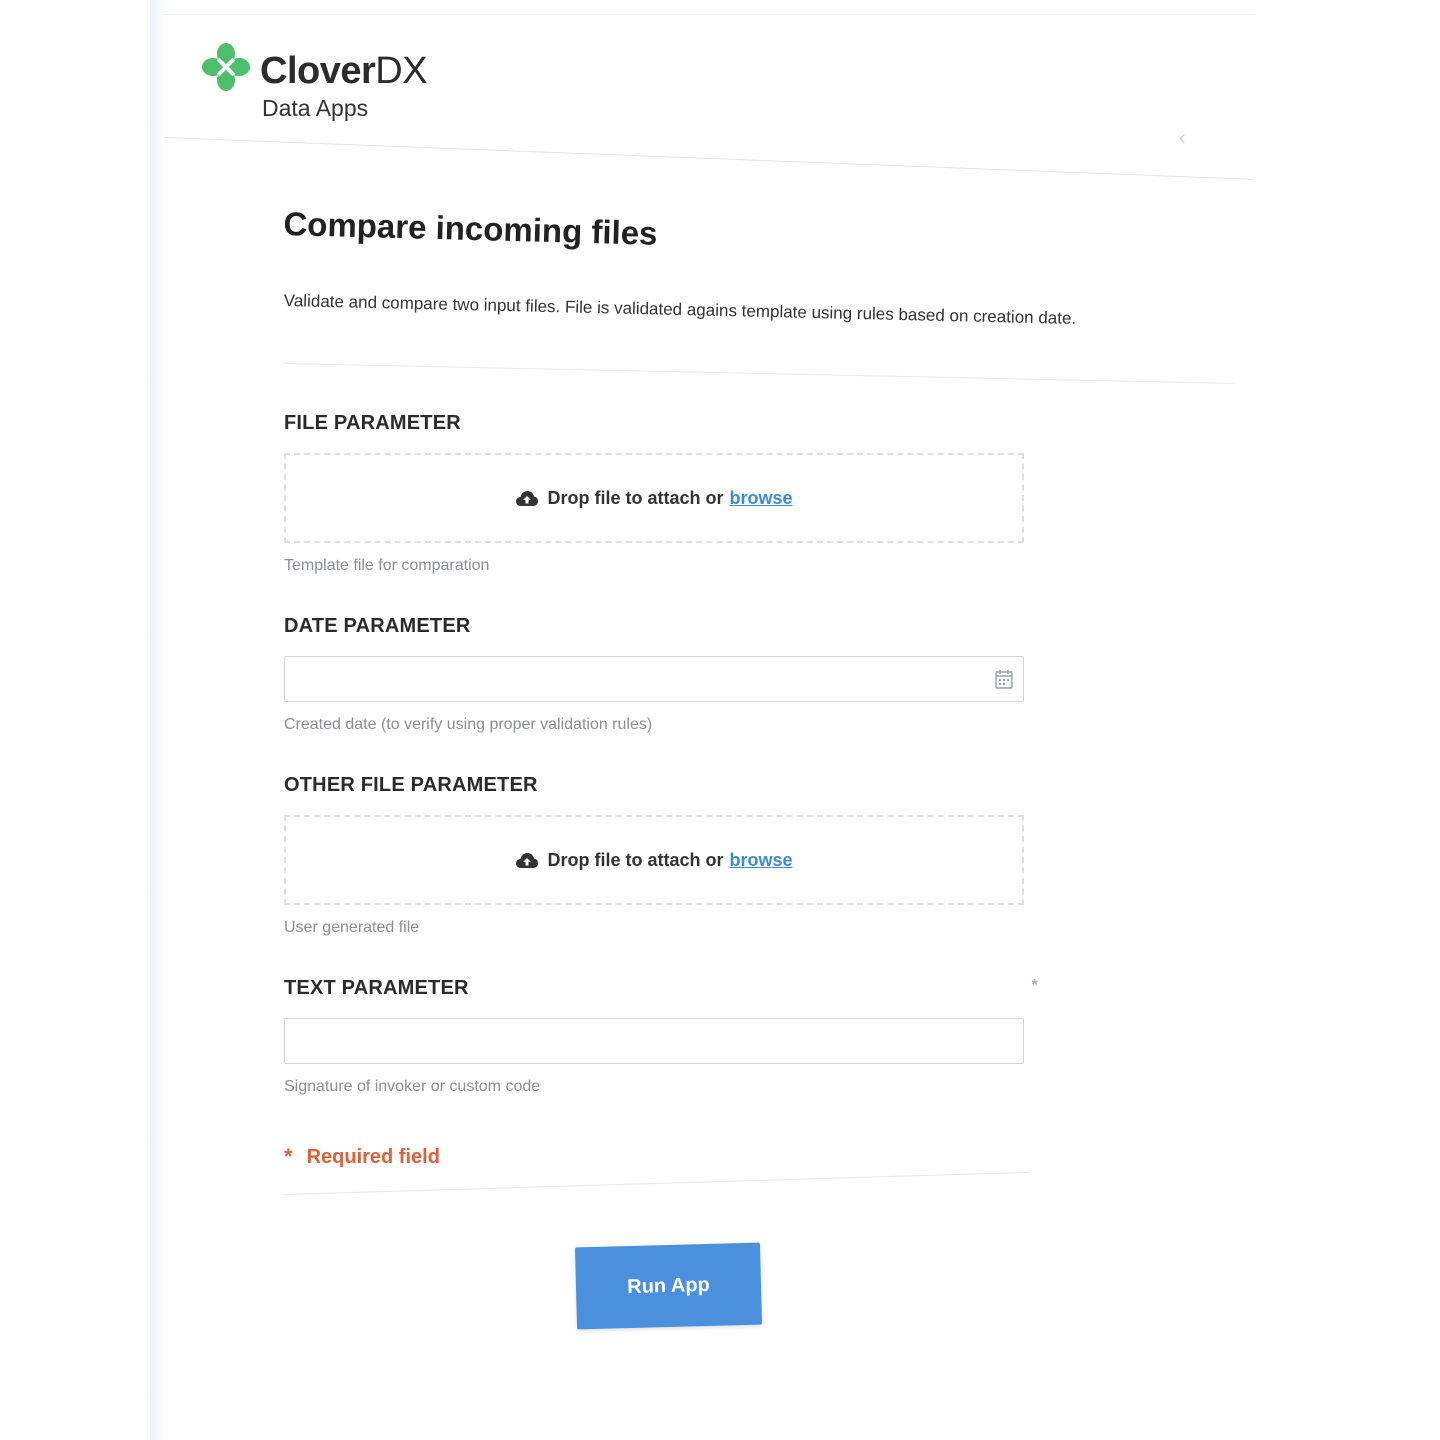 This screenshot has width=1440, height=1440. I want to click on required-field-note: * Required field, so click(664, 1157).